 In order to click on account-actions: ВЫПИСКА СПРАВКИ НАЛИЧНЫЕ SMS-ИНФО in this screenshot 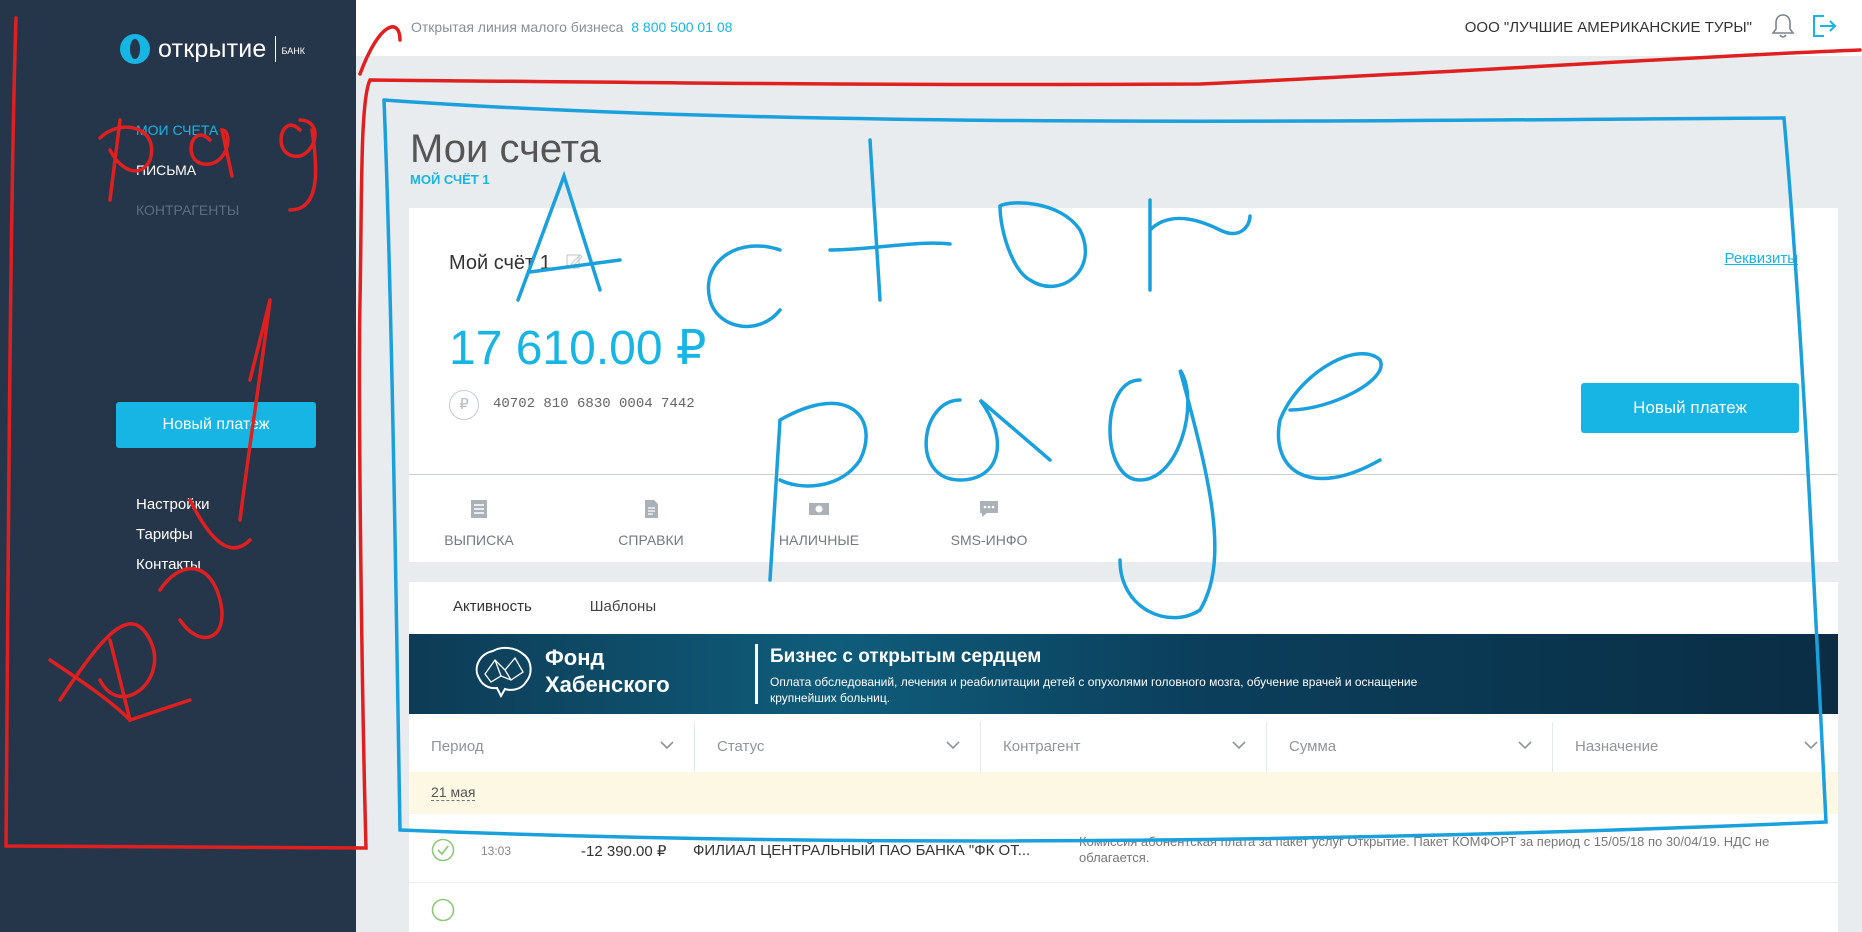, I will do `click(759, 528)`.